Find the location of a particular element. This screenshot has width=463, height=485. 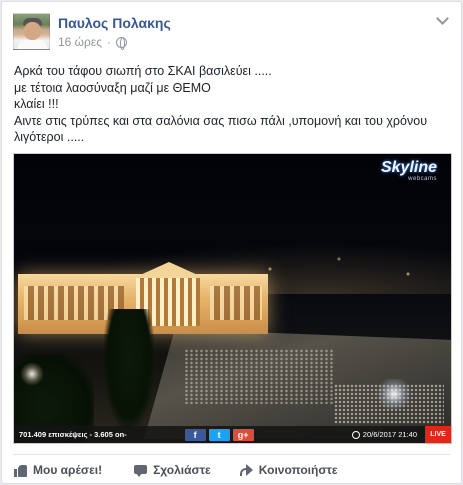

share-buttons: f t g+ is located at coordinates (219, 434).